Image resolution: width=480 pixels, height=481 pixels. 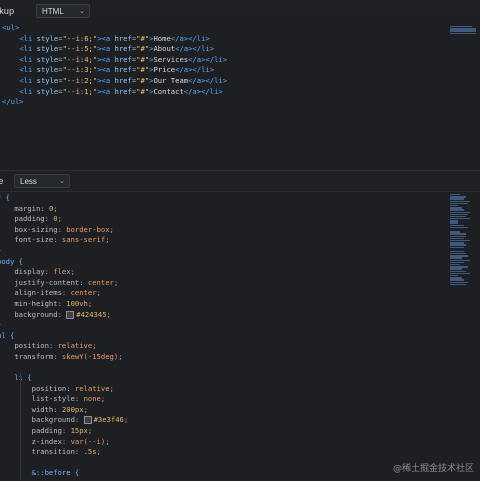 I want to click on code-token: 15px, so click(x=79, y=431).